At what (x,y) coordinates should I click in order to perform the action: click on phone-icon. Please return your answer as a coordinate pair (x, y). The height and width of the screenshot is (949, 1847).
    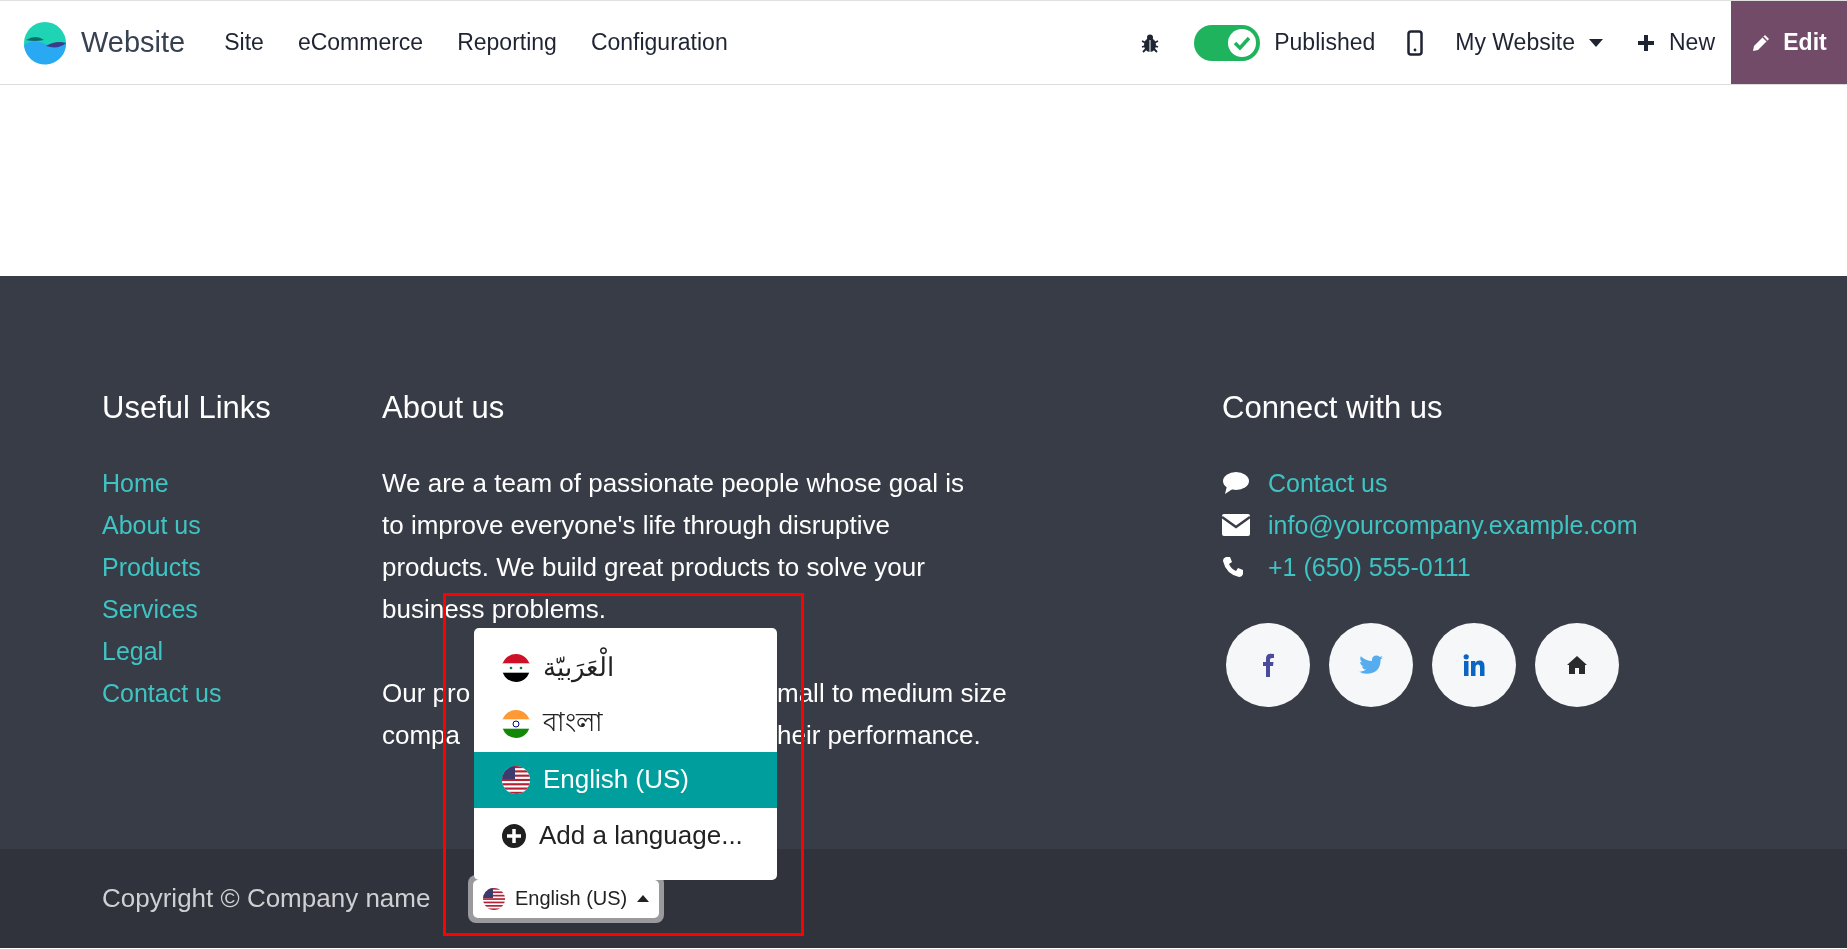
    Looking at the image, I should click on (1233, 567).